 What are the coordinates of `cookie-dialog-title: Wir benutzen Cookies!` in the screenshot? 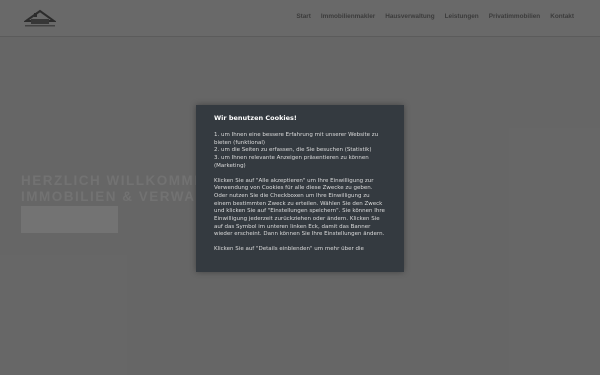 It's located at (255, 118).